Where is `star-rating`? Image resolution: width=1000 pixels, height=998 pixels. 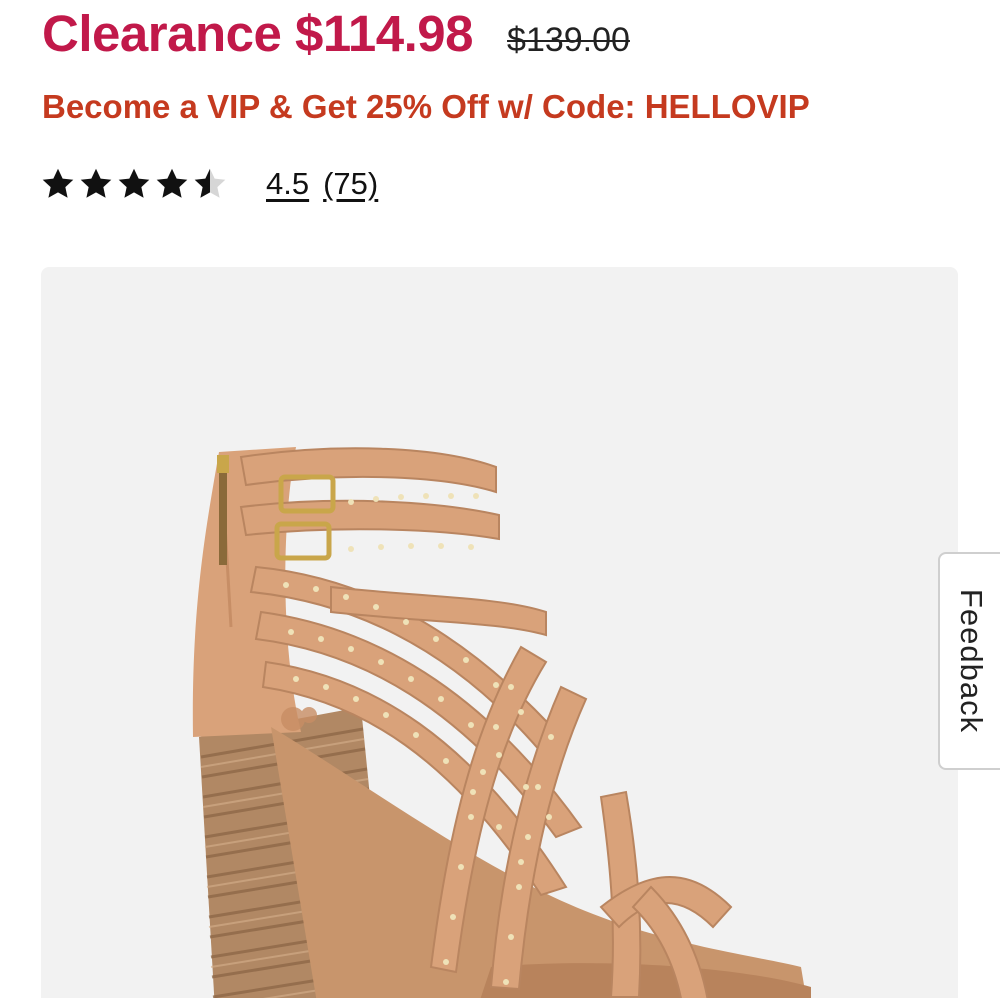
star-rating is located at coordinates (134, 184).